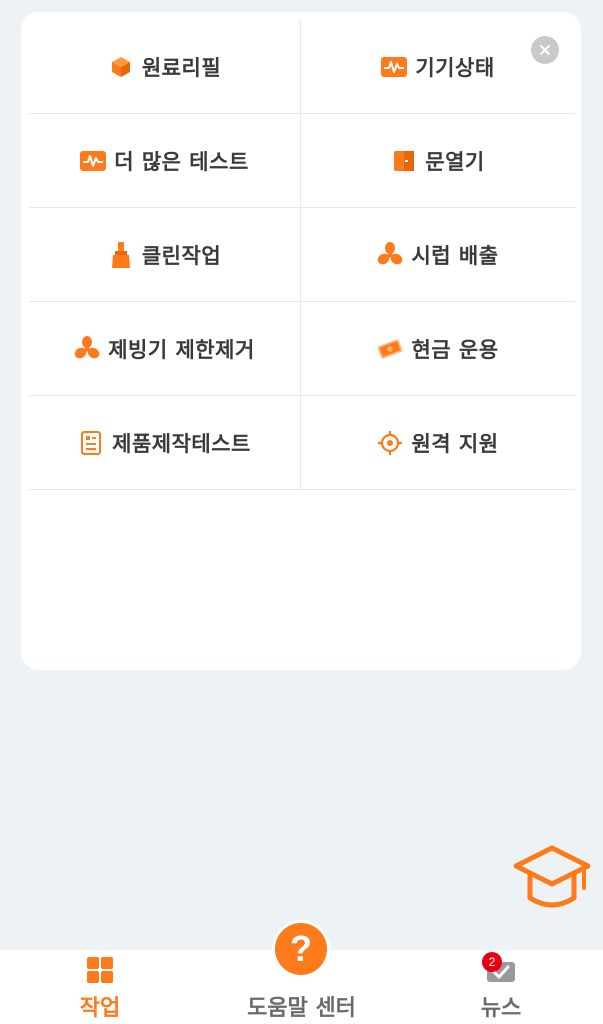 The height and width of the screenshot is (1024, 603). What do you see at coordinates (390, 443) in the screenshot?
I see `target-icon` at bounding box center [390, 443].